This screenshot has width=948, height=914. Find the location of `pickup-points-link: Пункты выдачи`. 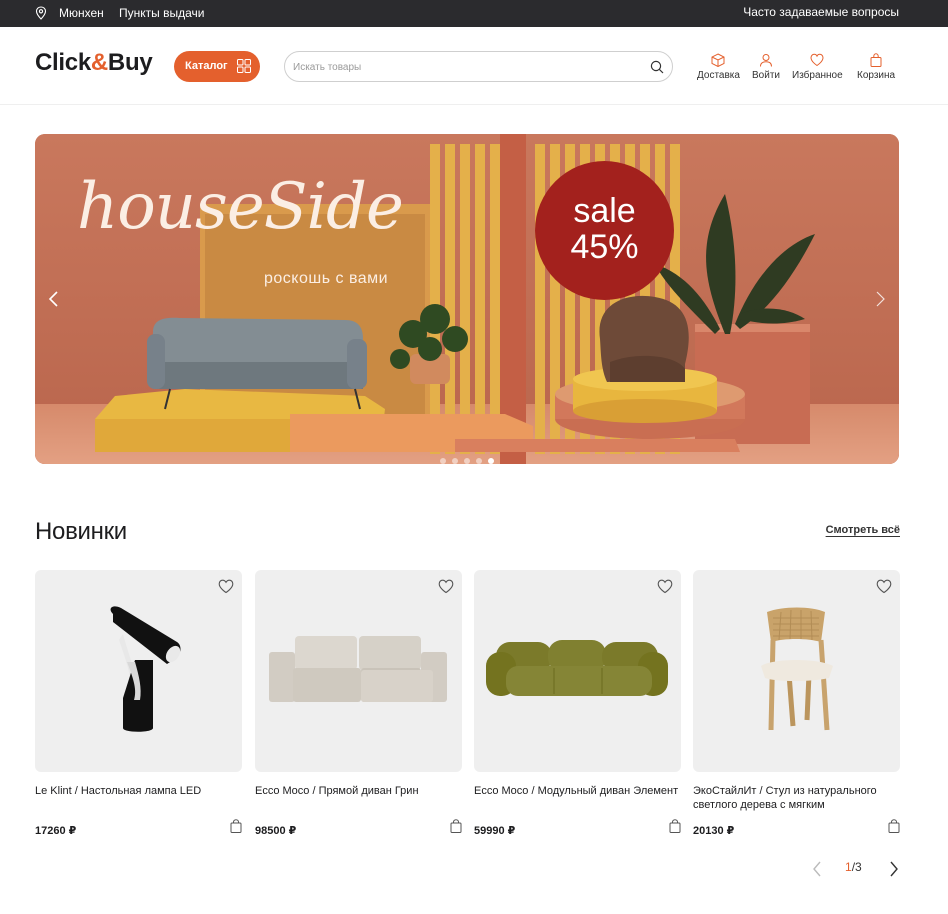

pickup-points-link: Пункты выдачи is located at coordinates (161, 13).